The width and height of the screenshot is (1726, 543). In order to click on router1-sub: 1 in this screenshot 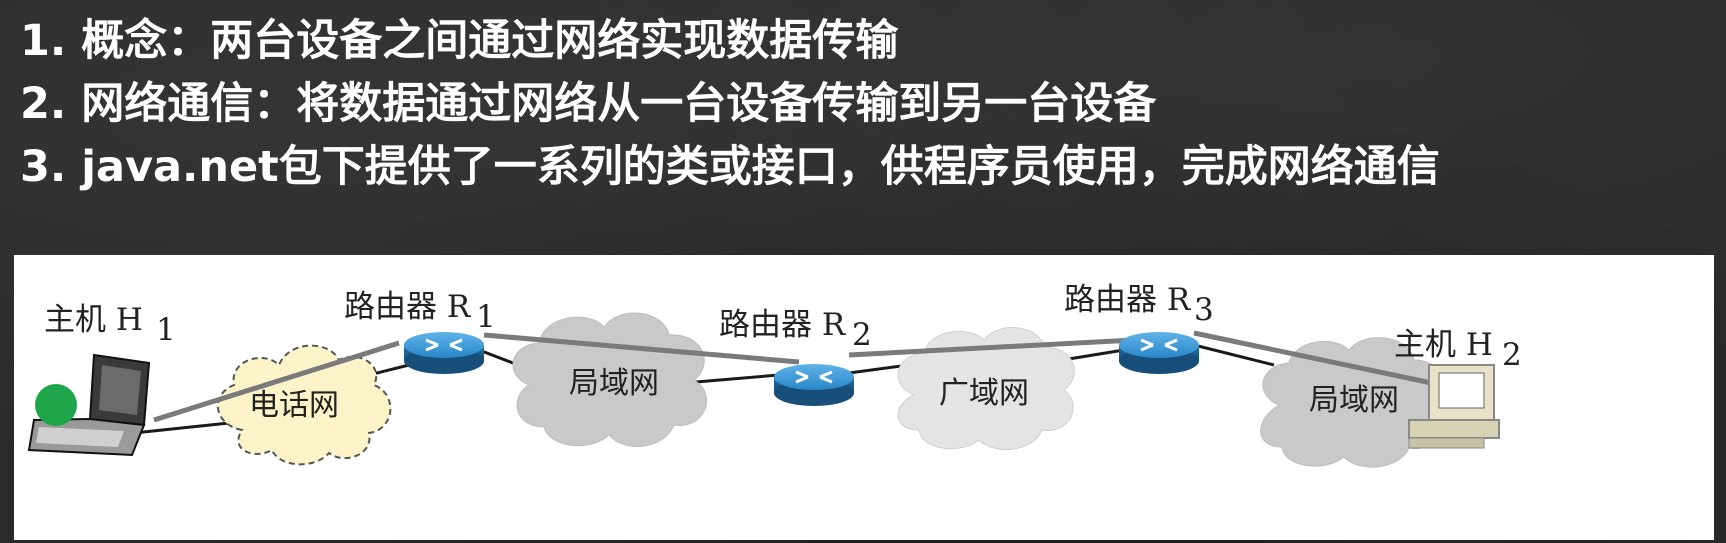, I will do `click(486, 317)`.